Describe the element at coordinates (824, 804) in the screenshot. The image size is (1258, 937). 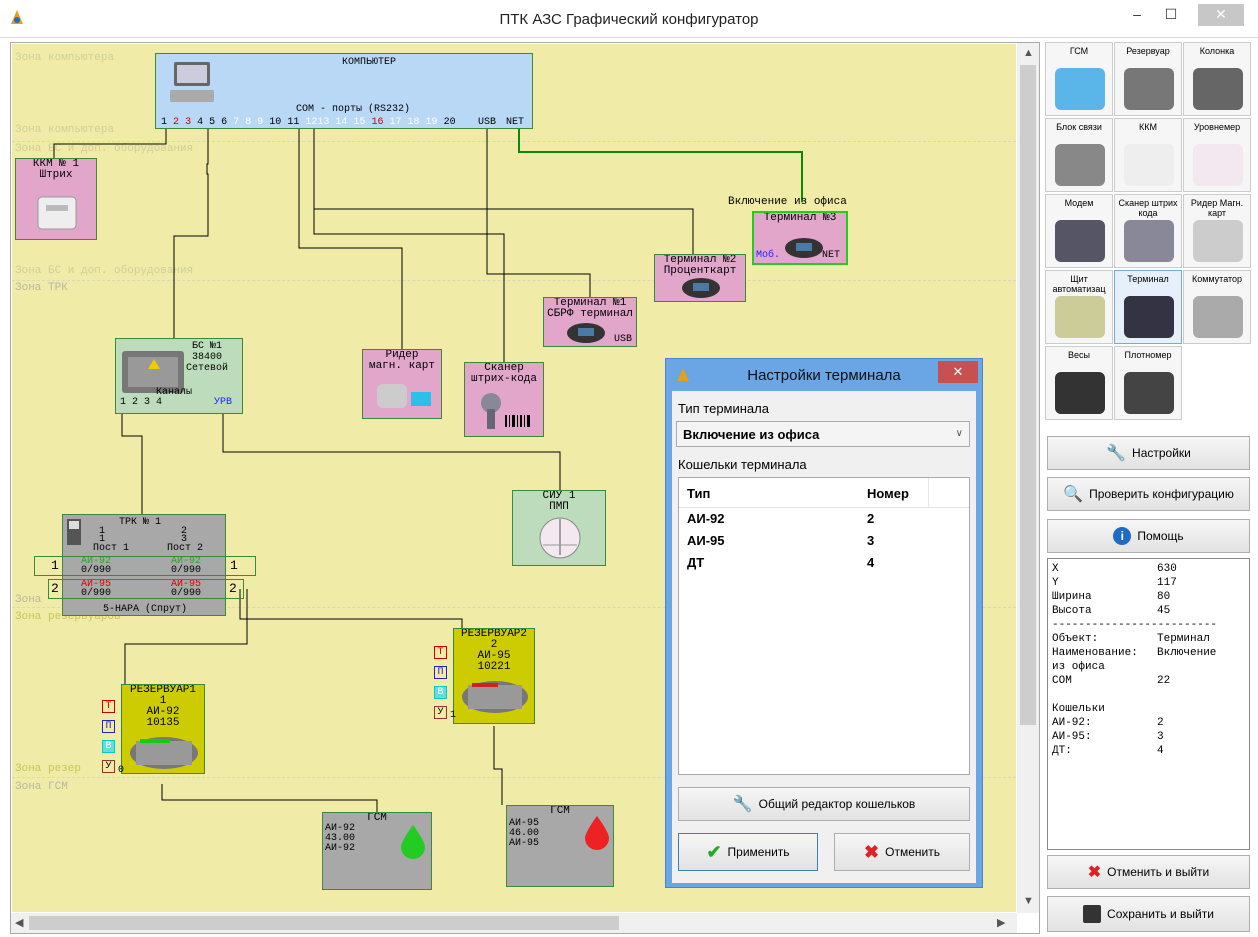
I see `wallet-editor-button: 🔧 Общий редактор кошельков` at that location.